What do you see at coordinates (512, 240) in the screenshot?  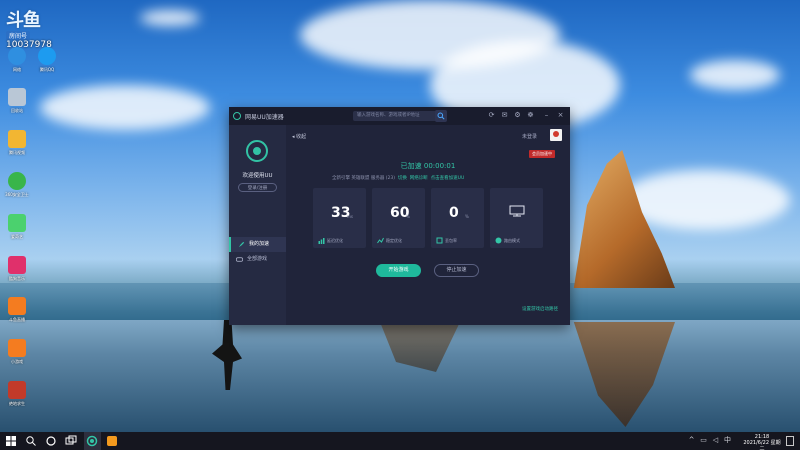 I see `stat-caption: 路由模式` at bounding box center [512, 240].